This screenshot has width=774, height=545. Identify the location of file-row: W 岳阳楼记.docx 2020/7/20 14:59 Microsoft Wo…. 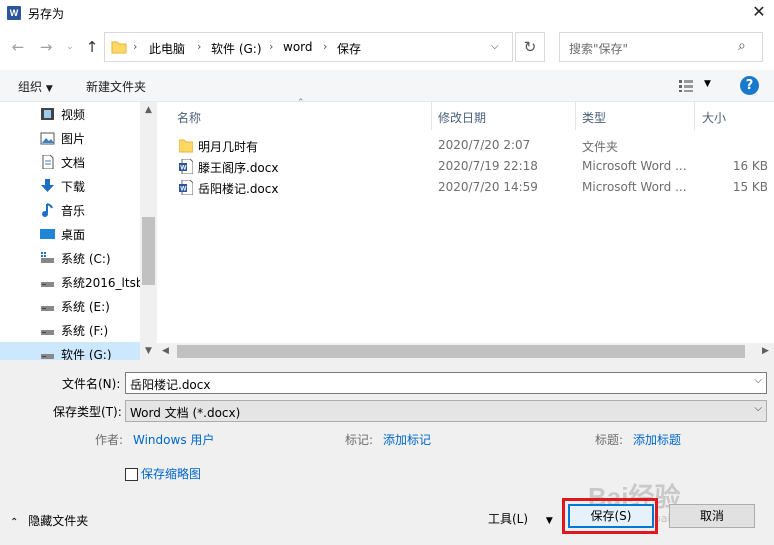
(470, 187).